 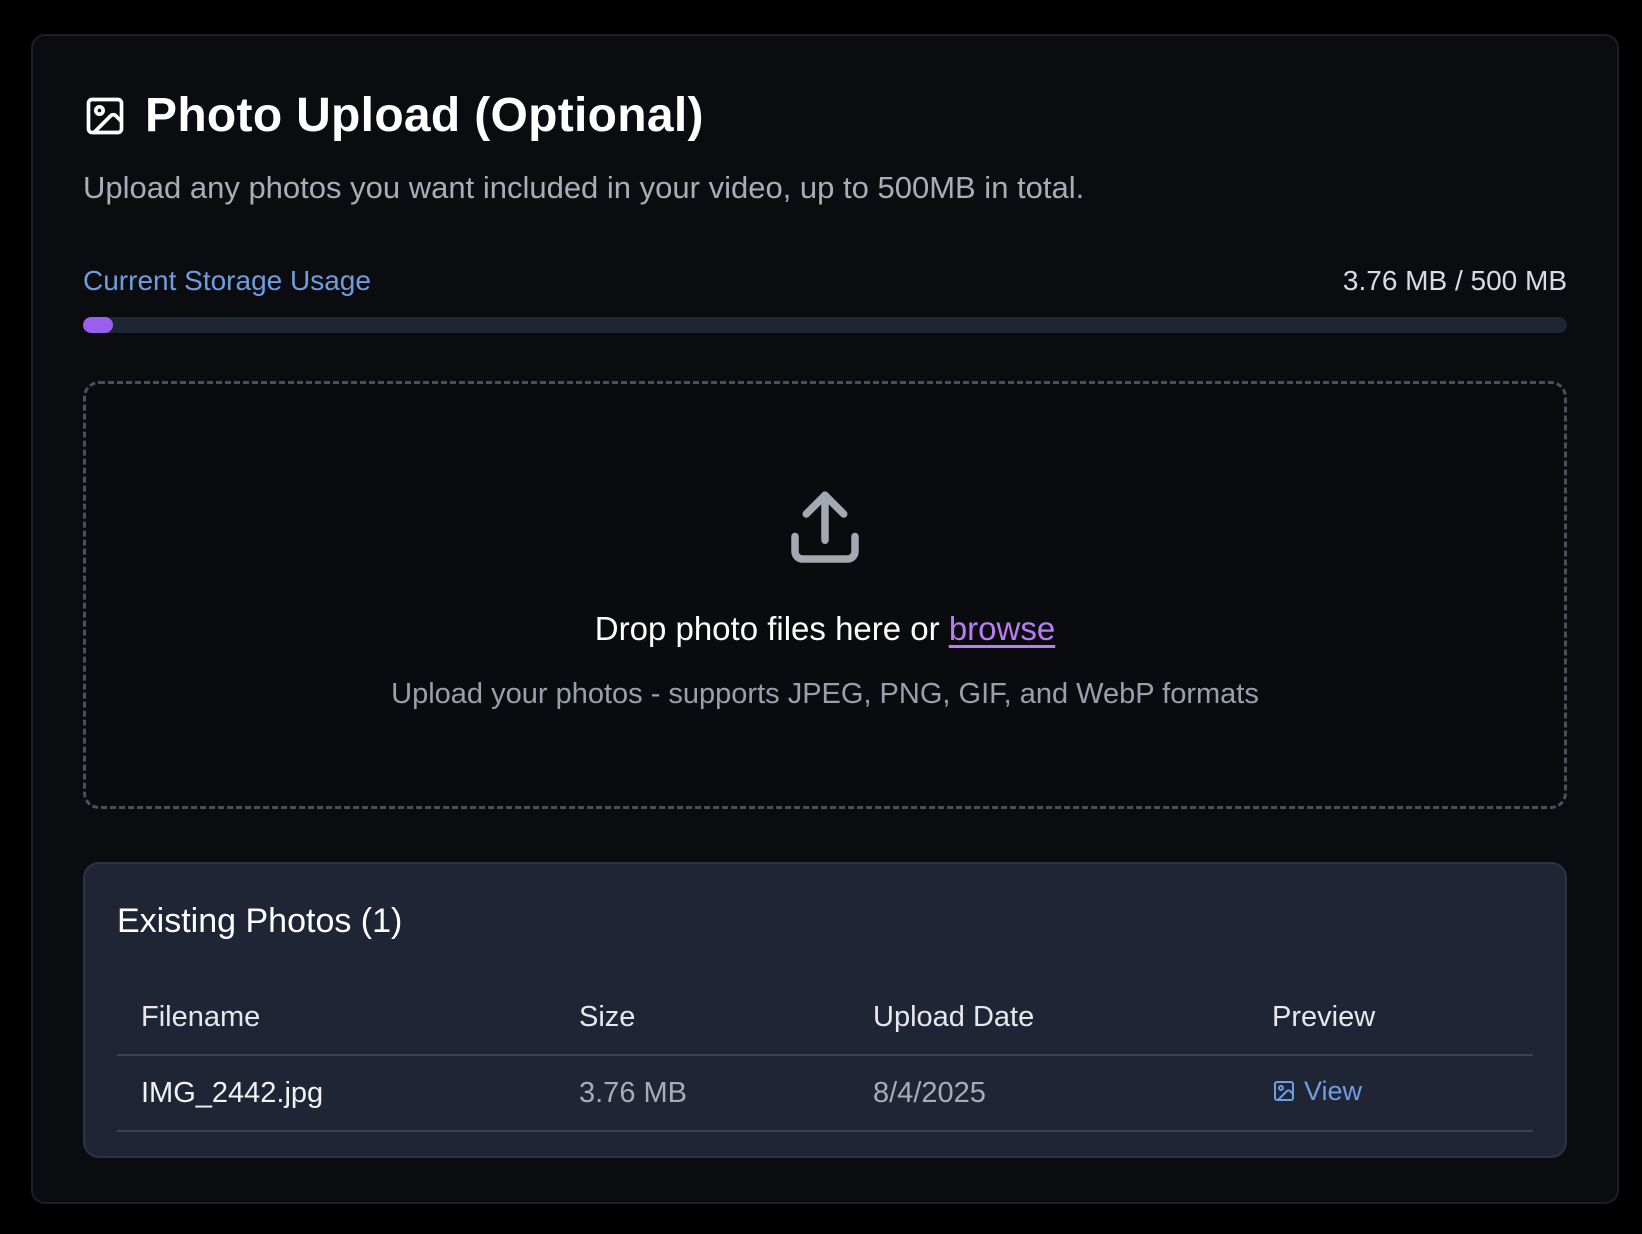 I want to click on upload-icon, so click(x=825, y=527).